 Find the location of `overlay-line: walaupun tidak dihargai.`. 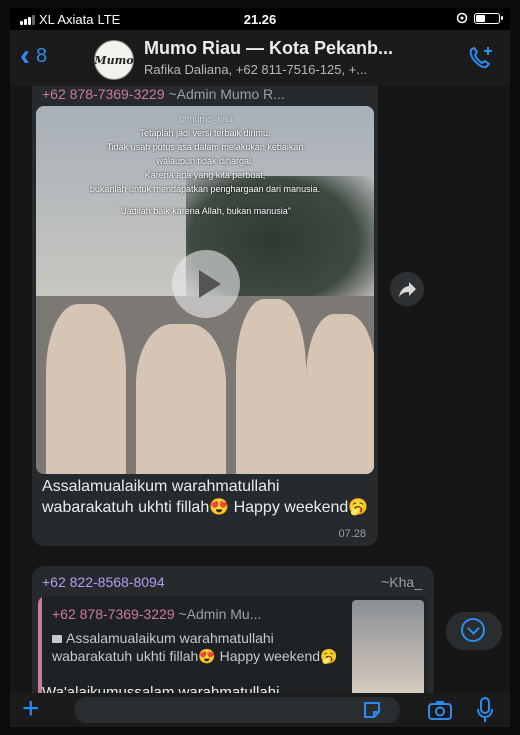

overlay-line: walaupun tidak dihargai. is located at coordinates (205, 161).